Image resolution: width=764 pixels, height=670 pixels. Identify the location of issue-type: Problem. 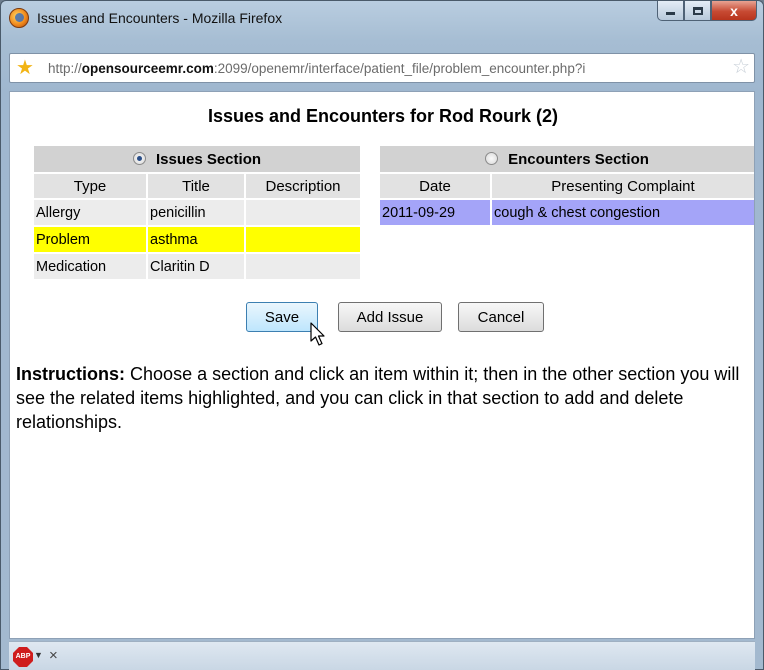
(90, 239).